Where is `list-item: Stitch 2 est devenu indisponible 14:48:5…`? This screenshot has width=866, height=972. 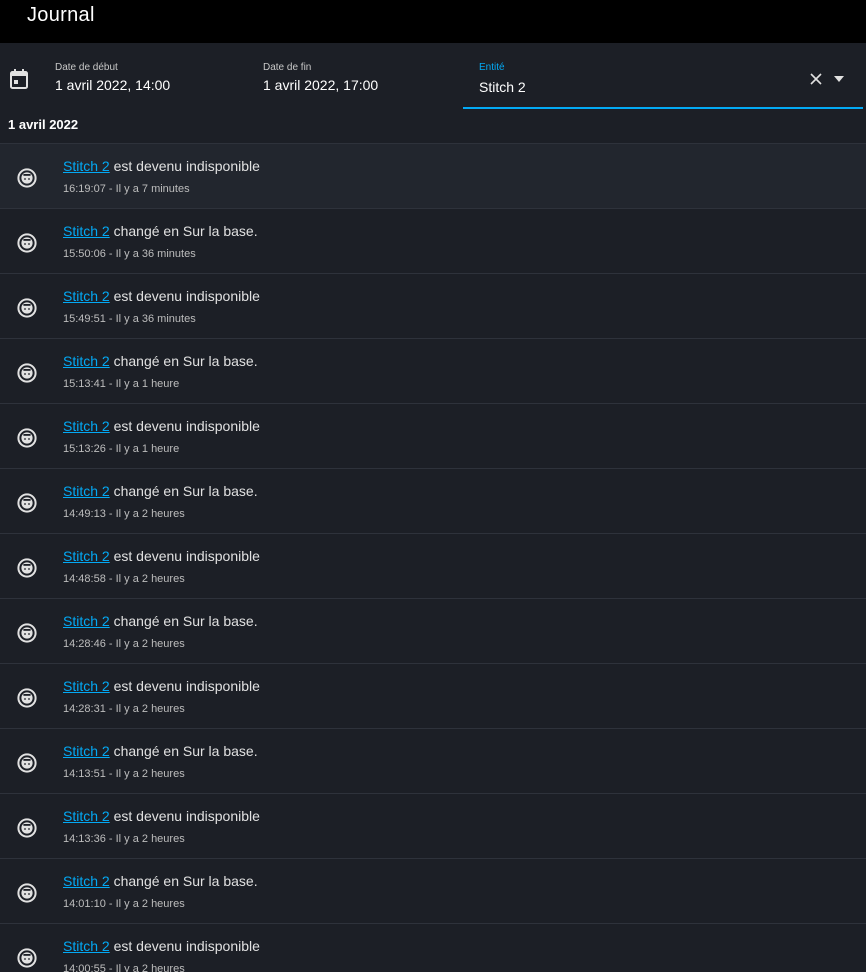
list-item: Stitch 2 est devenu indisponible 14:48:5… is located at coordinates (433, 565).